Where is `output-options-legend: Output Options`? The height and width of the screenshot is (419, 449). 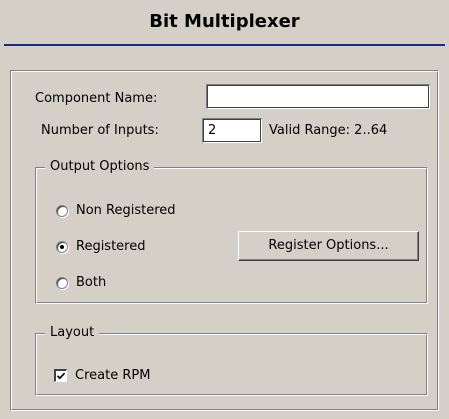 output-options-legend: Output Options is located at coordinates (100, 166).